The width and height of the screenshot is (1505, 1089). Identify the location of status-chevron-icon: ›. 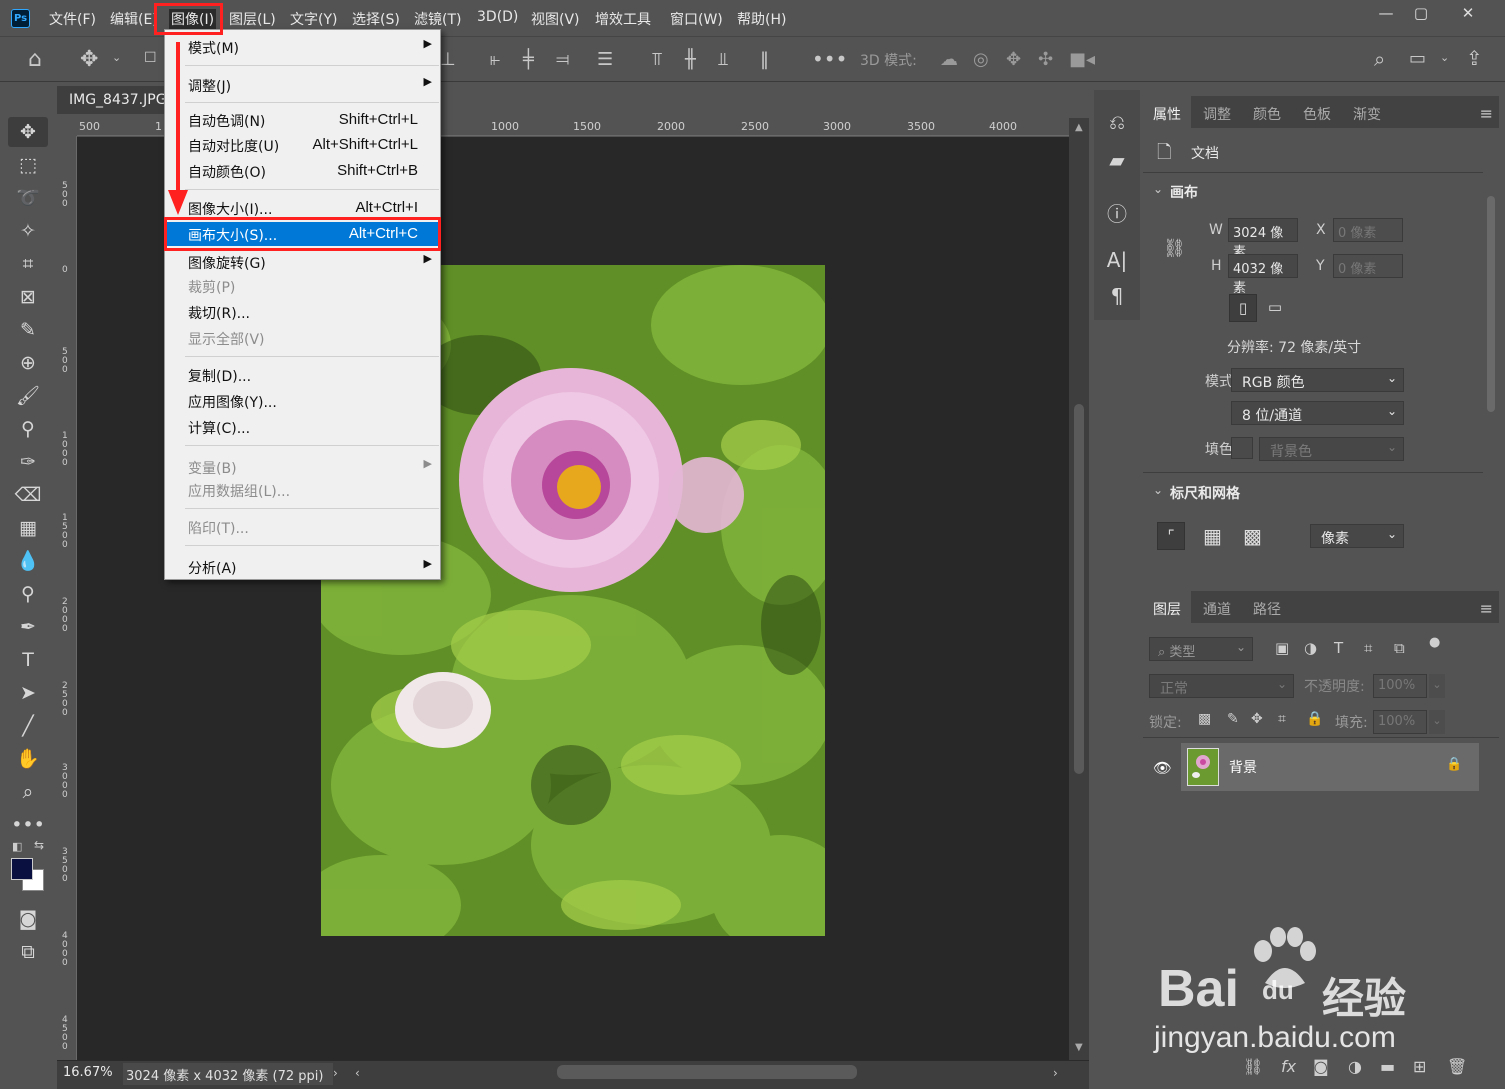
(335, 1073).